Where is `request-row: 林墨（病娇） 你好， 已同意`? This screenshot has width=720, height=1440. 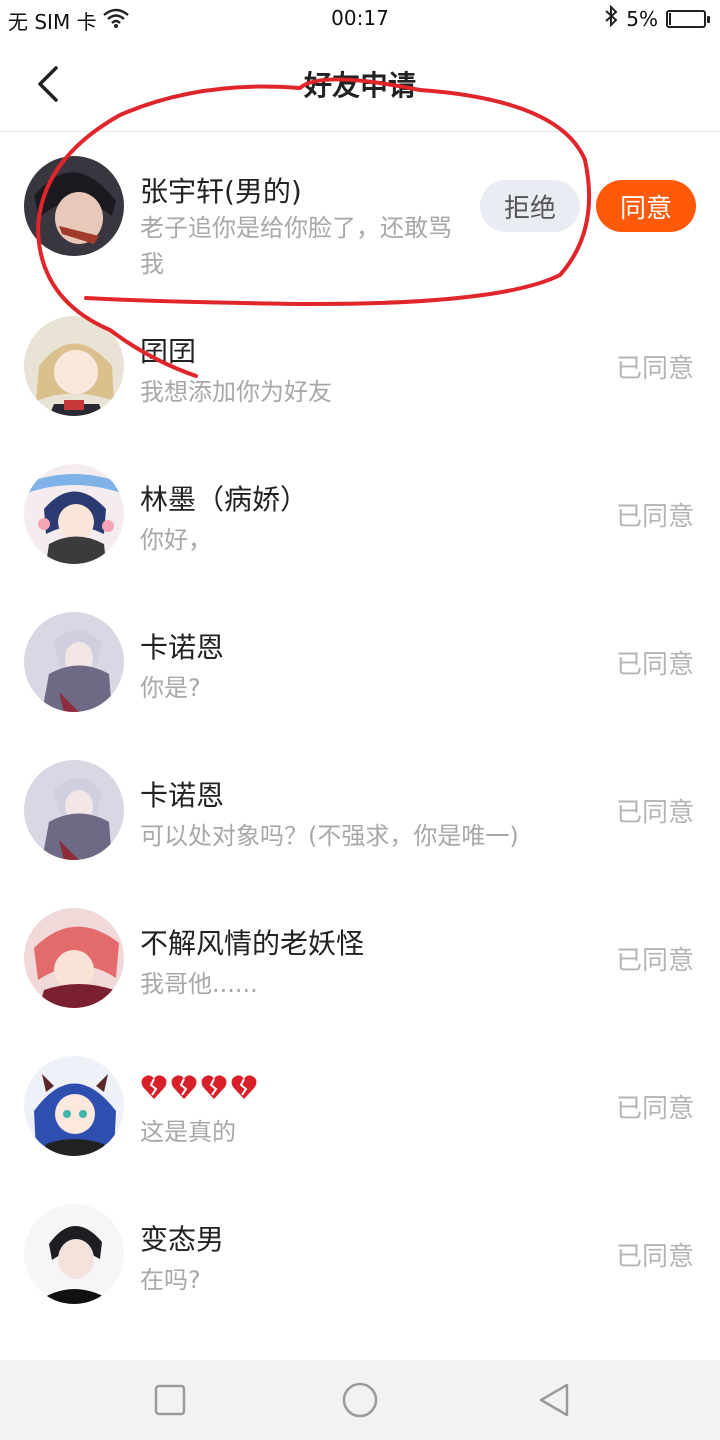 request-row: 林墨（病娇） 你好， 已同意 is located at coordinates (360, 514).